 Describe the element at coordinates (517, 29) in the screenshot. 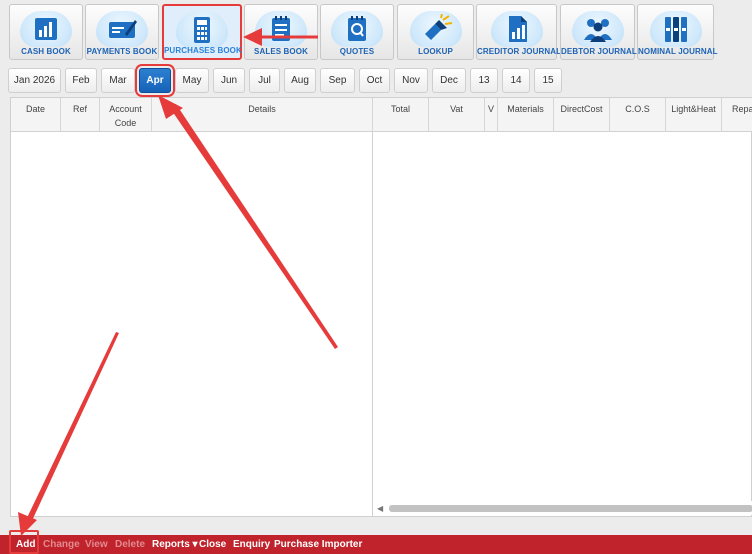

I see `document-chart-icon` at that location.